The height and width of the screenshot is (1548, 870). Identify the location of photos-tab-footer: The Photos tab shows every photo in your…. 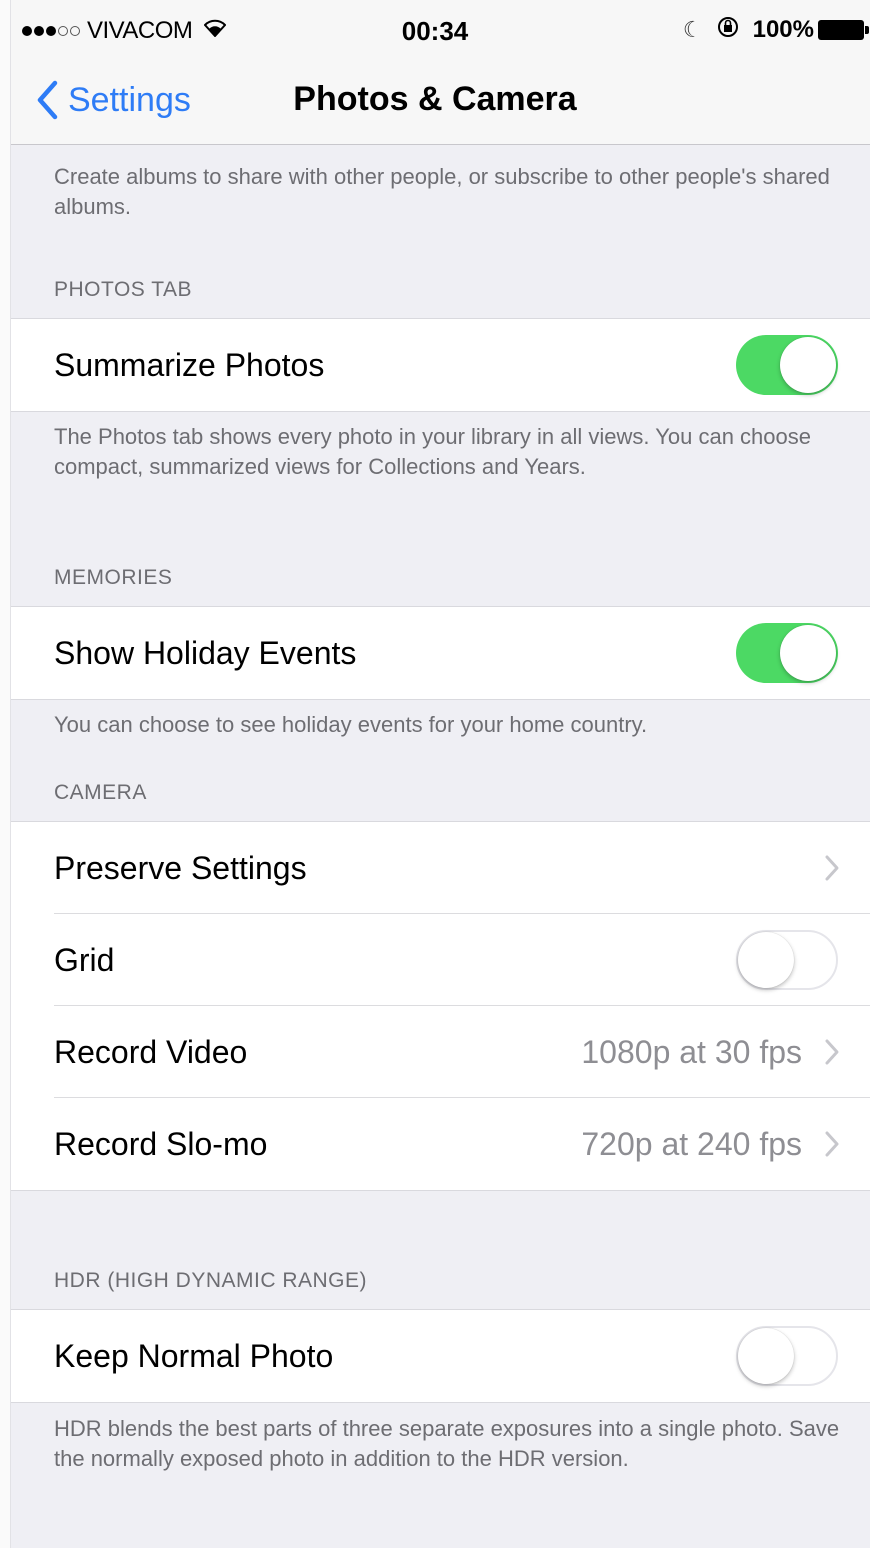
(432, 451).